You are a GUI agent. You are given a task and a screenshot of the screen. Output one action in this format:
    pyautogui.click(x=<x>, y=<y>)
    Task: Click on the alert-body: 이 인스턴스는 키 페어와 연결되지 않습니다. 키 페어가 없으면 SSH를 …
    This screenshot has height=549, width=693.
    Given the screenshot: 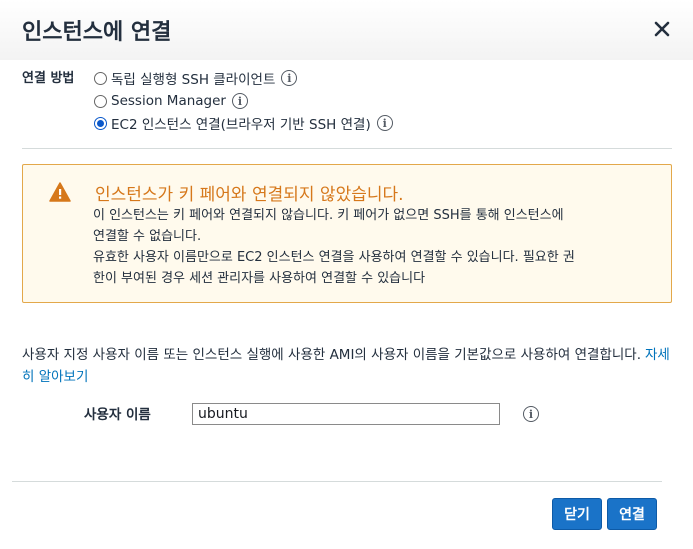 What is the action you would take?
    pyautogui.click(x=378, y=247)
    